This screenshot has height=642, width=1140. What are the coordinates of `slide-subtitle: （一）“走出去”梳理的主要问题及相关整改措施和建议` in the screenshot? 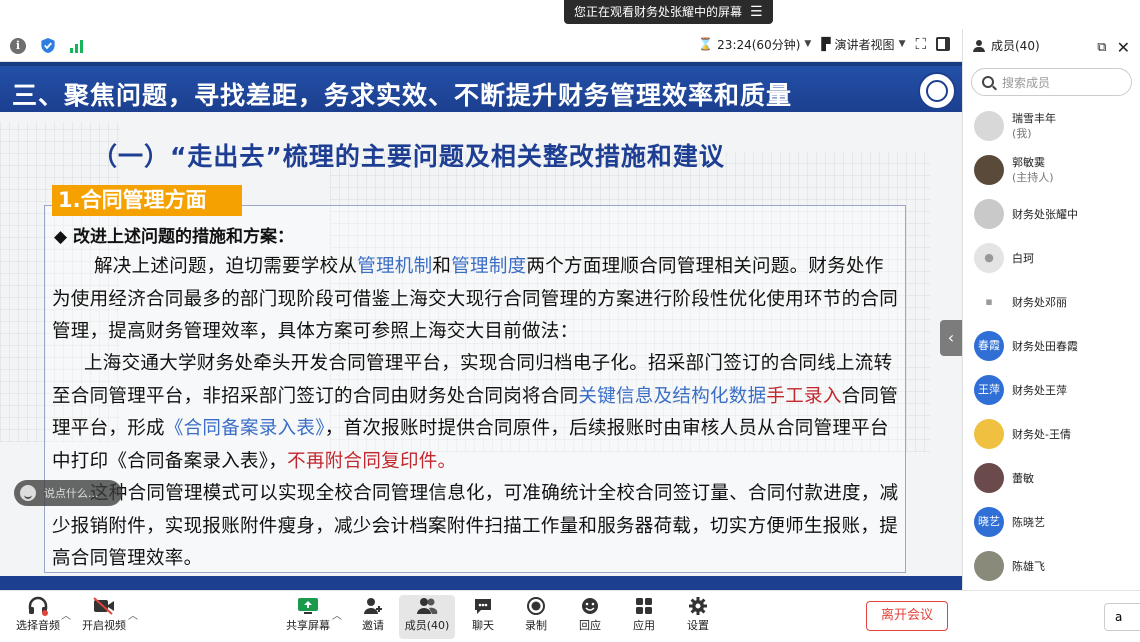 It's located at (408, 156).